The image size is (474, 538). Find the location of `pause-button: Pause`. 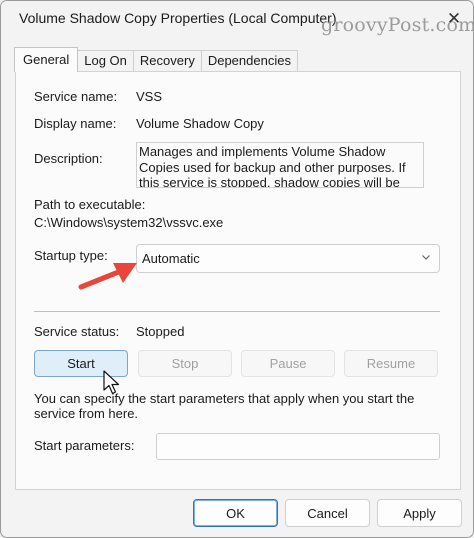

pause-button: Pause is located at coordinates (288, 363).